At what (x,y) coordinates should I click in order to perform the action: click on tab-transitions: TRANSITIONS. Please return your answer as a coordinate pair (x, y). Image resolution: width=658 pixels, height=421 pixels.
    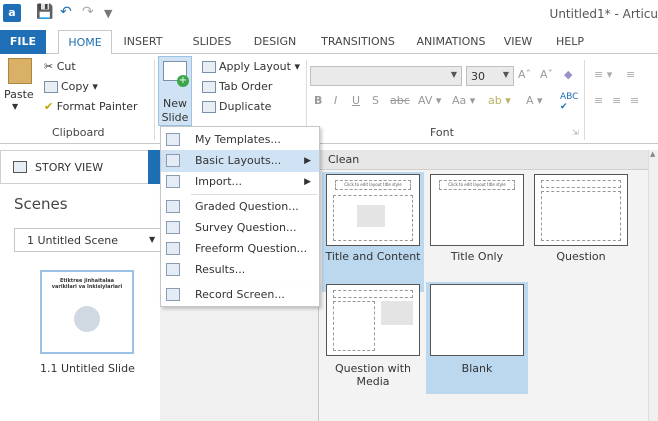
    Looking at the image, I should click on (358, 42).